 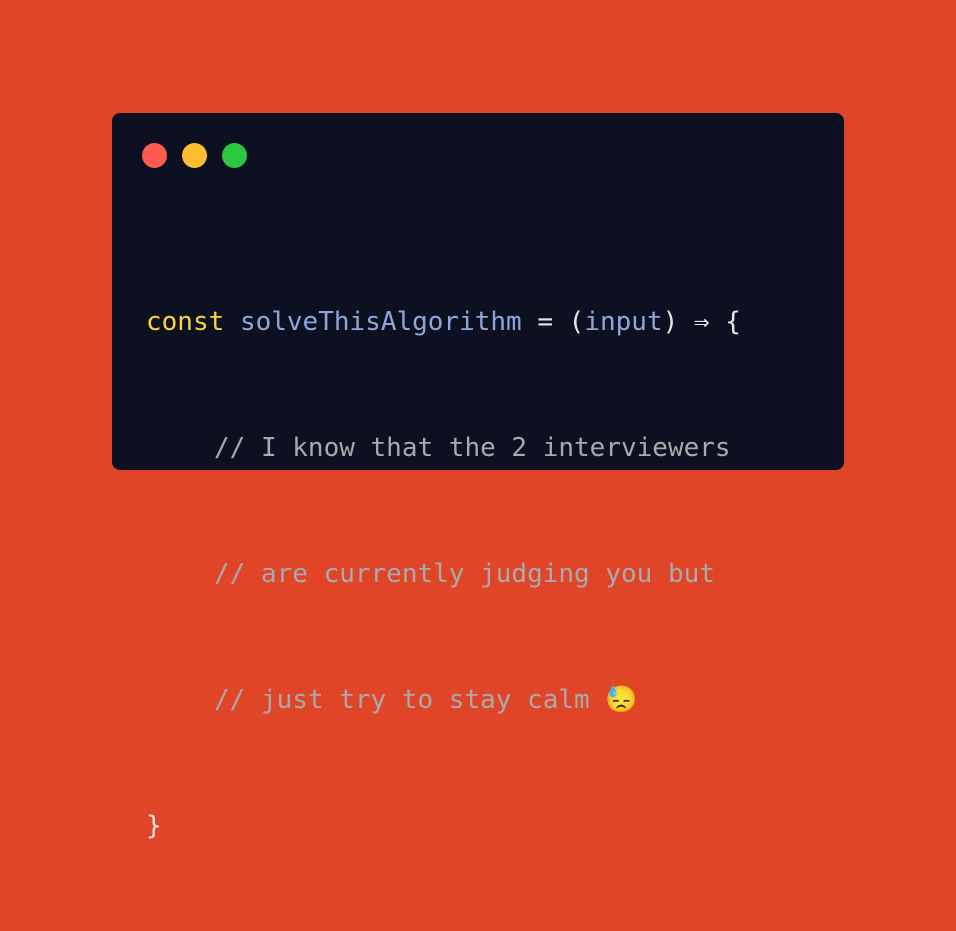 What do you see at coordinates (185, 322) in the screenshot?
I see `keyword-const: const` at bounding box center [185, 322].